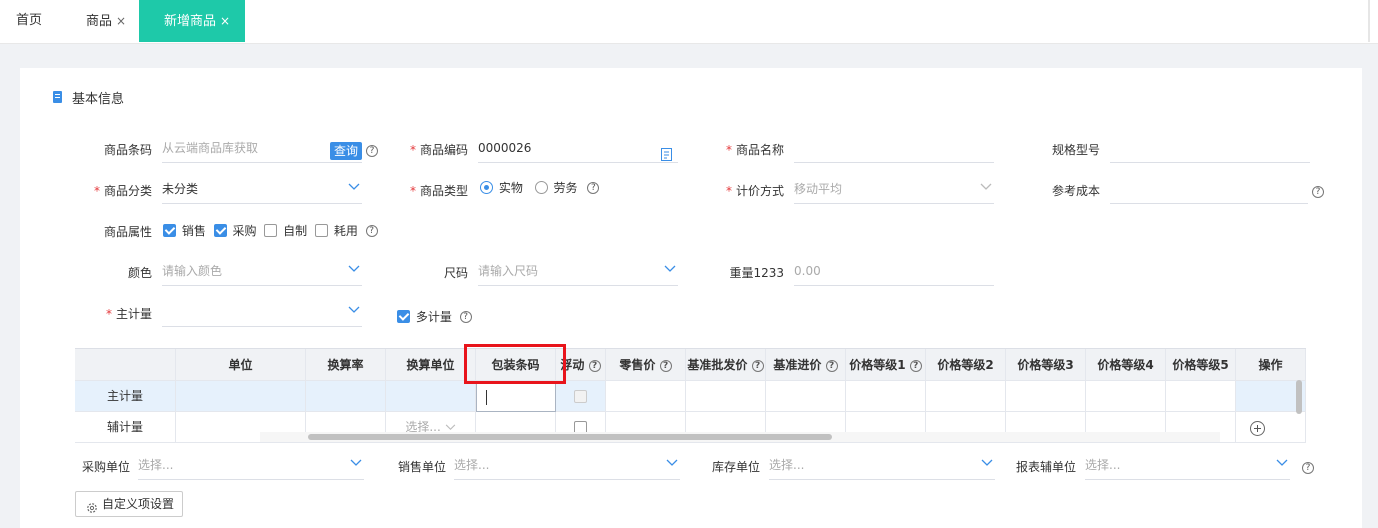 This screenshot has width=1378, height=528. Describe the element at coordinates (806, 365) in the screenshot. I see `grid-header-purchase: 基准进价 ?` at that location.